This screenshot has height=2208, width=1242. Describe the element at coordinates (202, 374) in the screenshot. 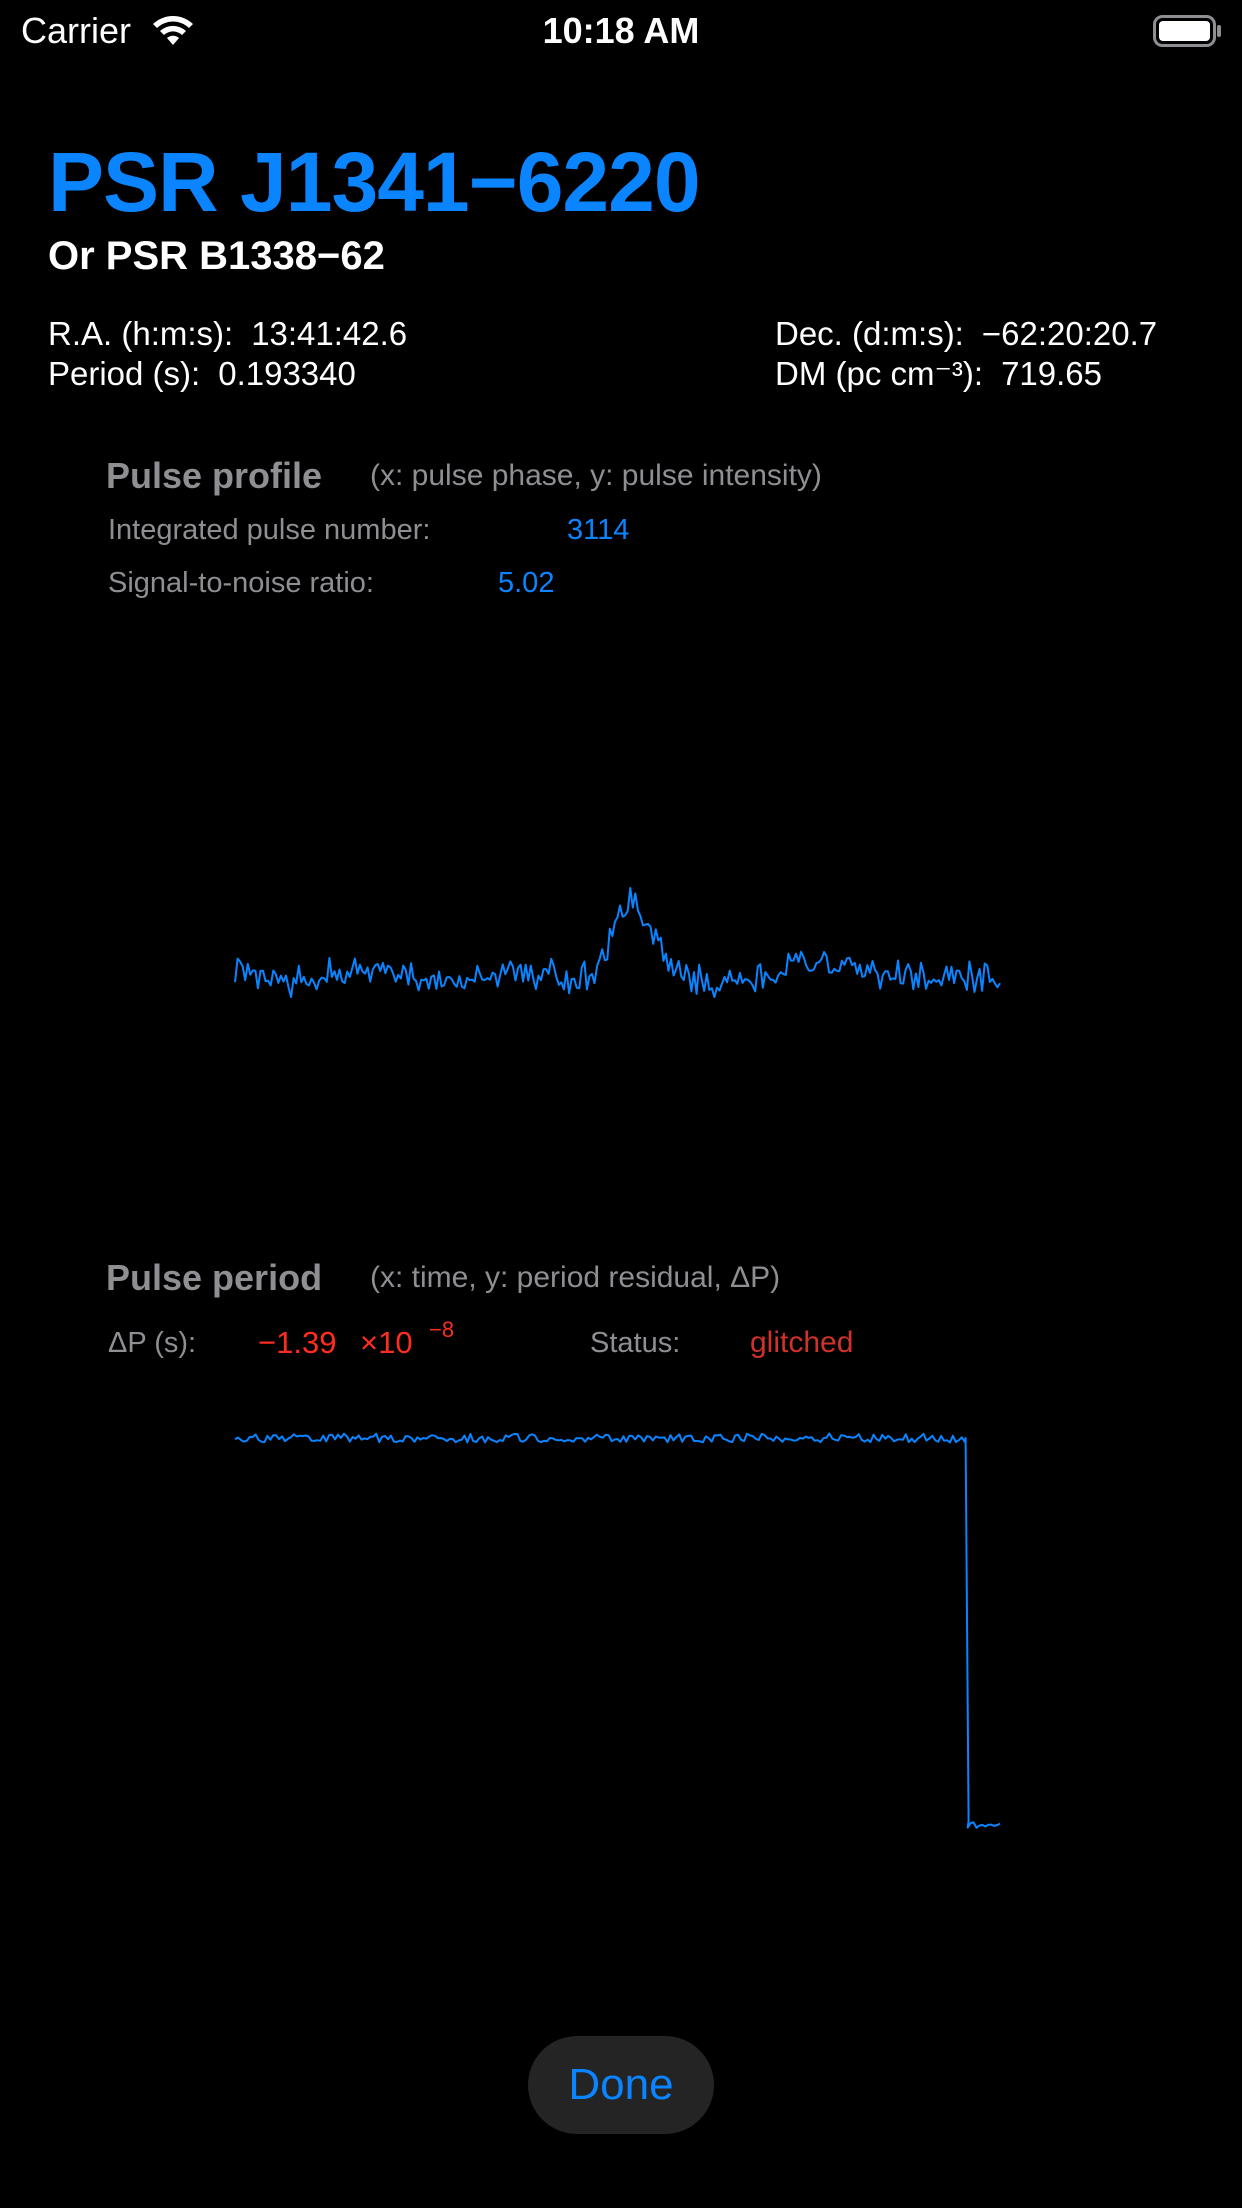

I see `period-row: Period (s): 0.193340` at that location.